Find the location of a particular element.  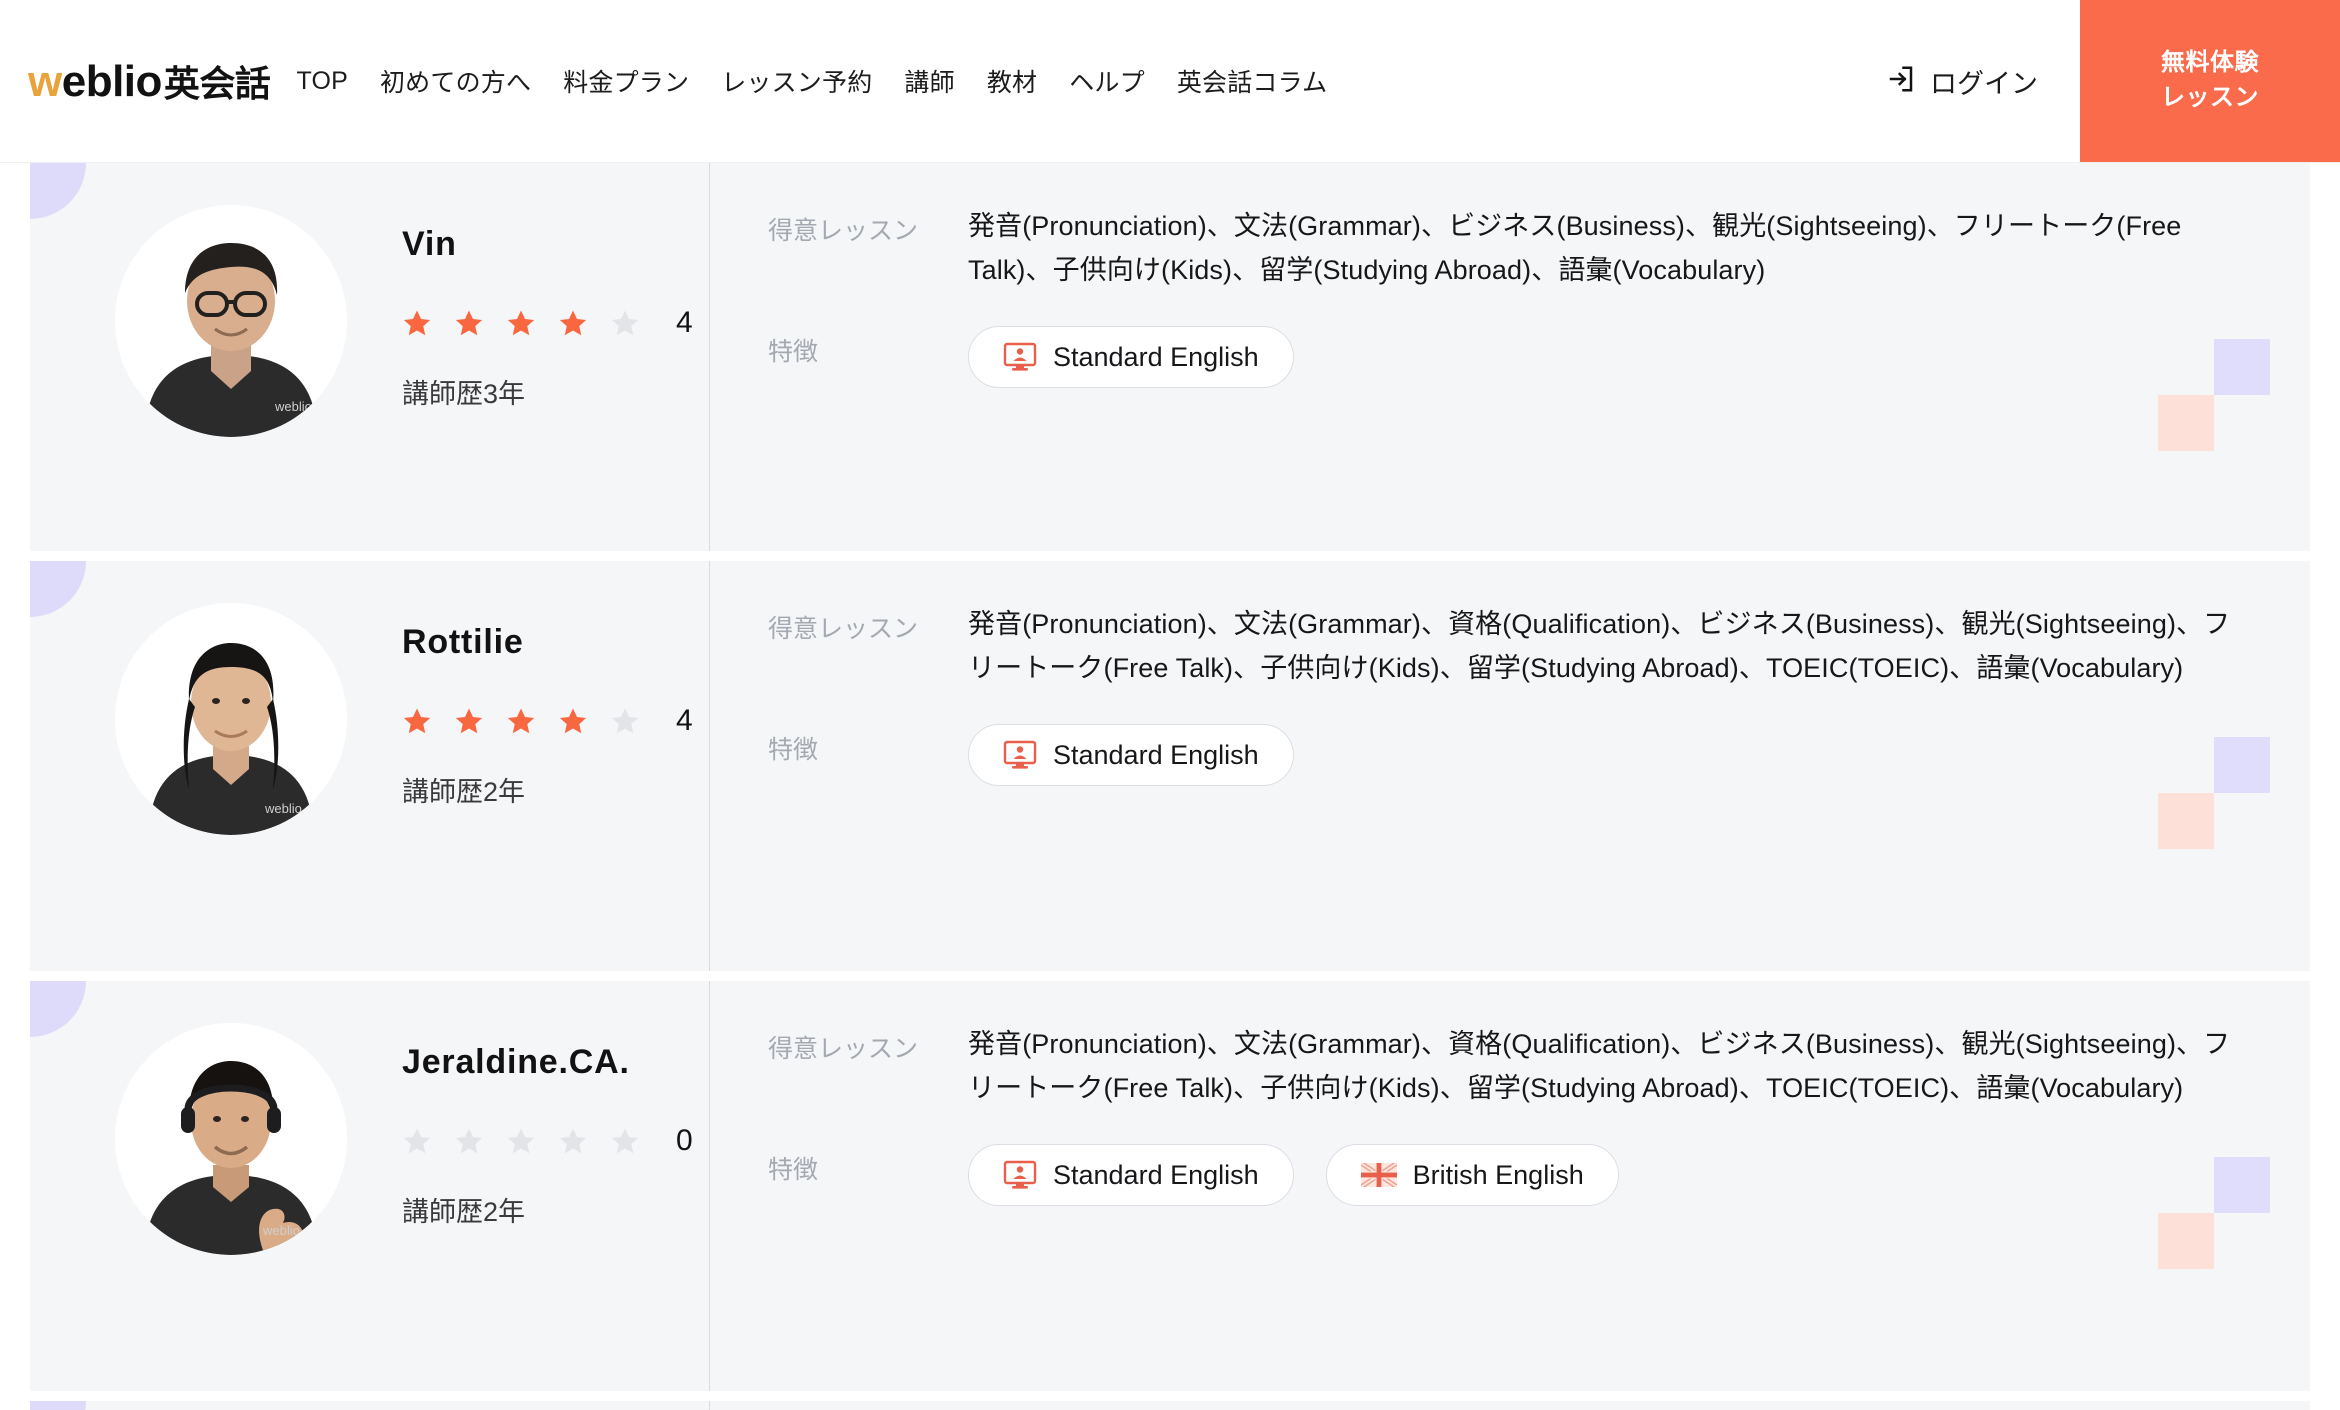

nav-item-teachers: 講師 is located at coordinates (929, 81).